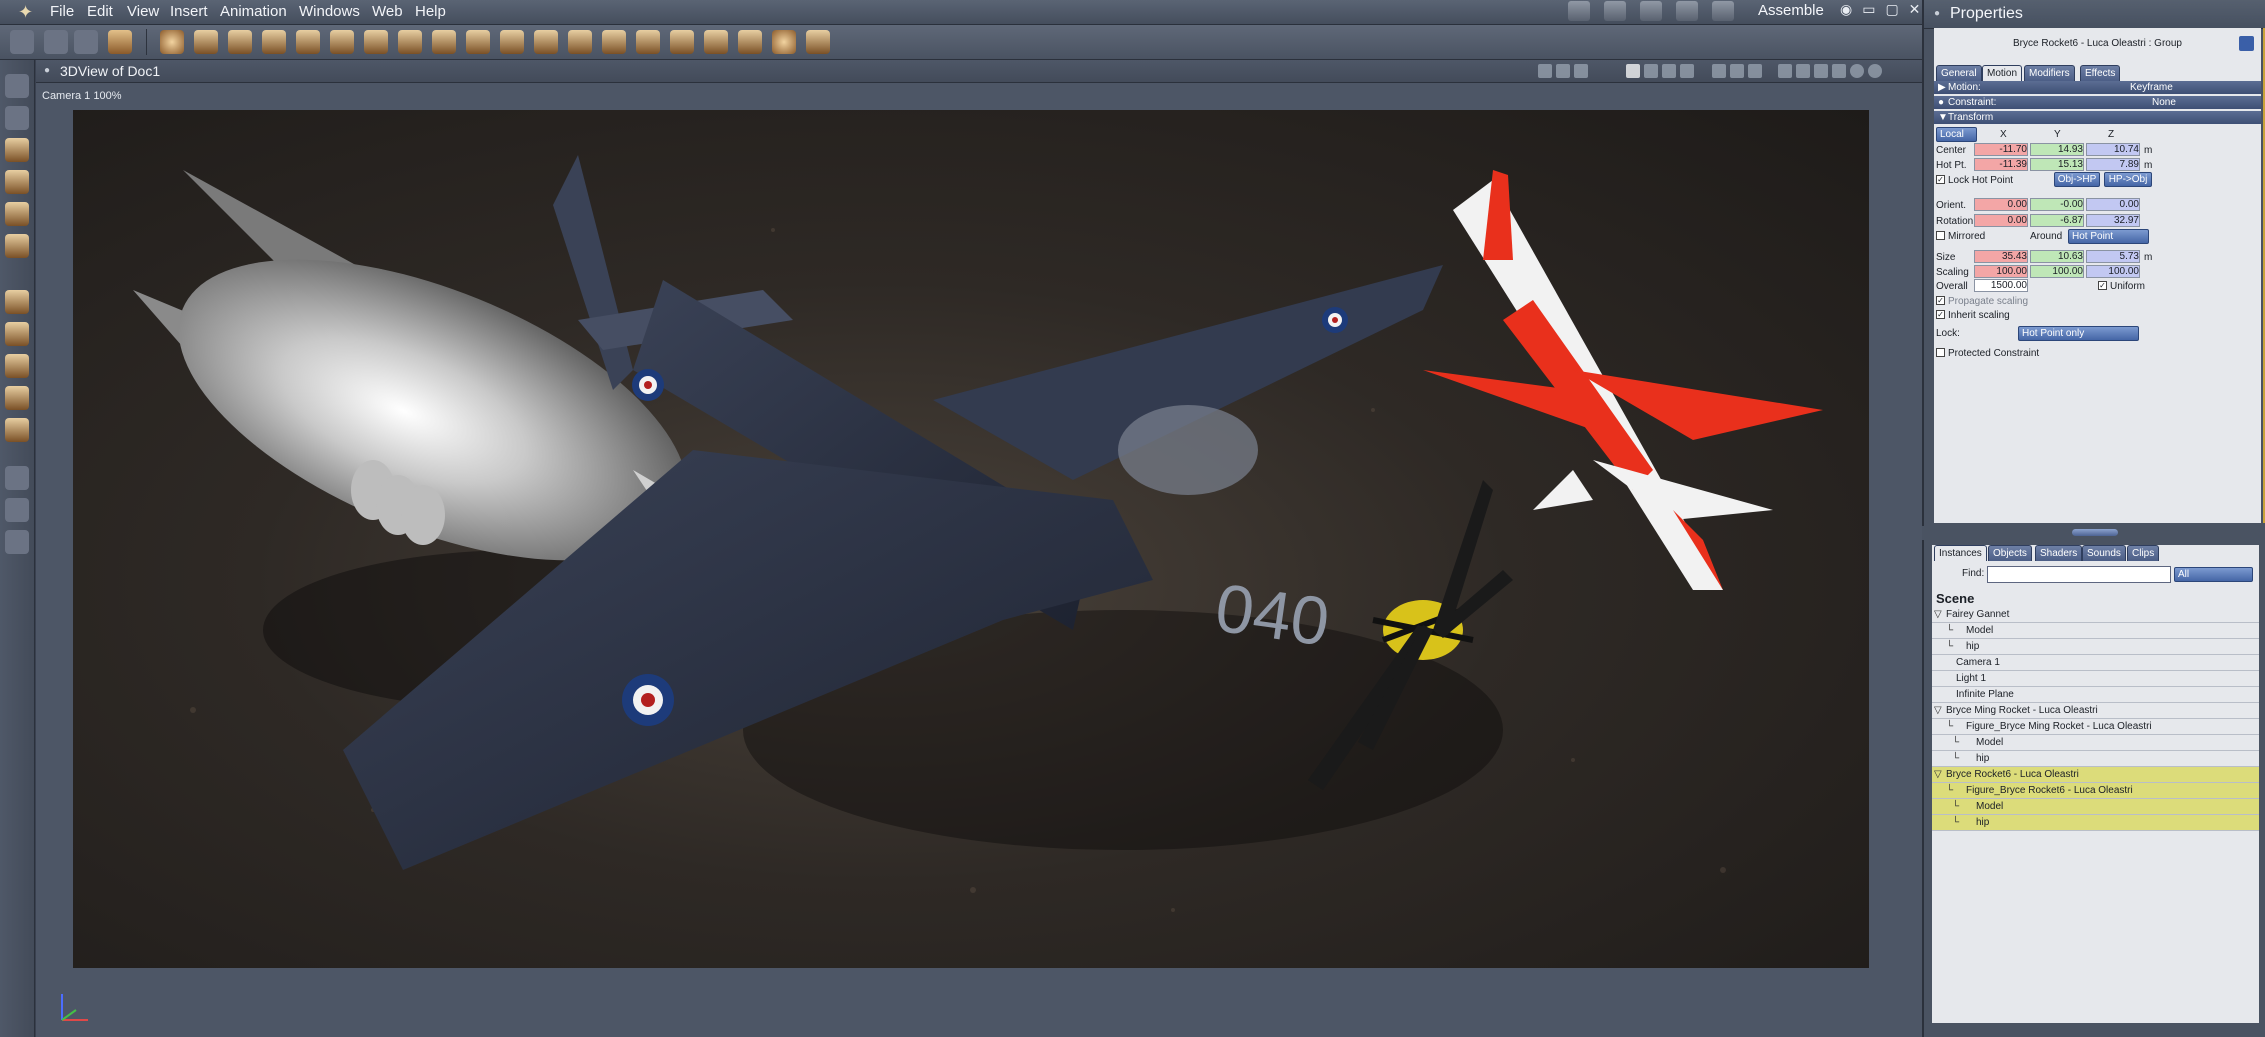  What do you see at coordinates (17, 302) in the screenshot?
I see `translate-tool-icon` at bounding box center [17, 302].